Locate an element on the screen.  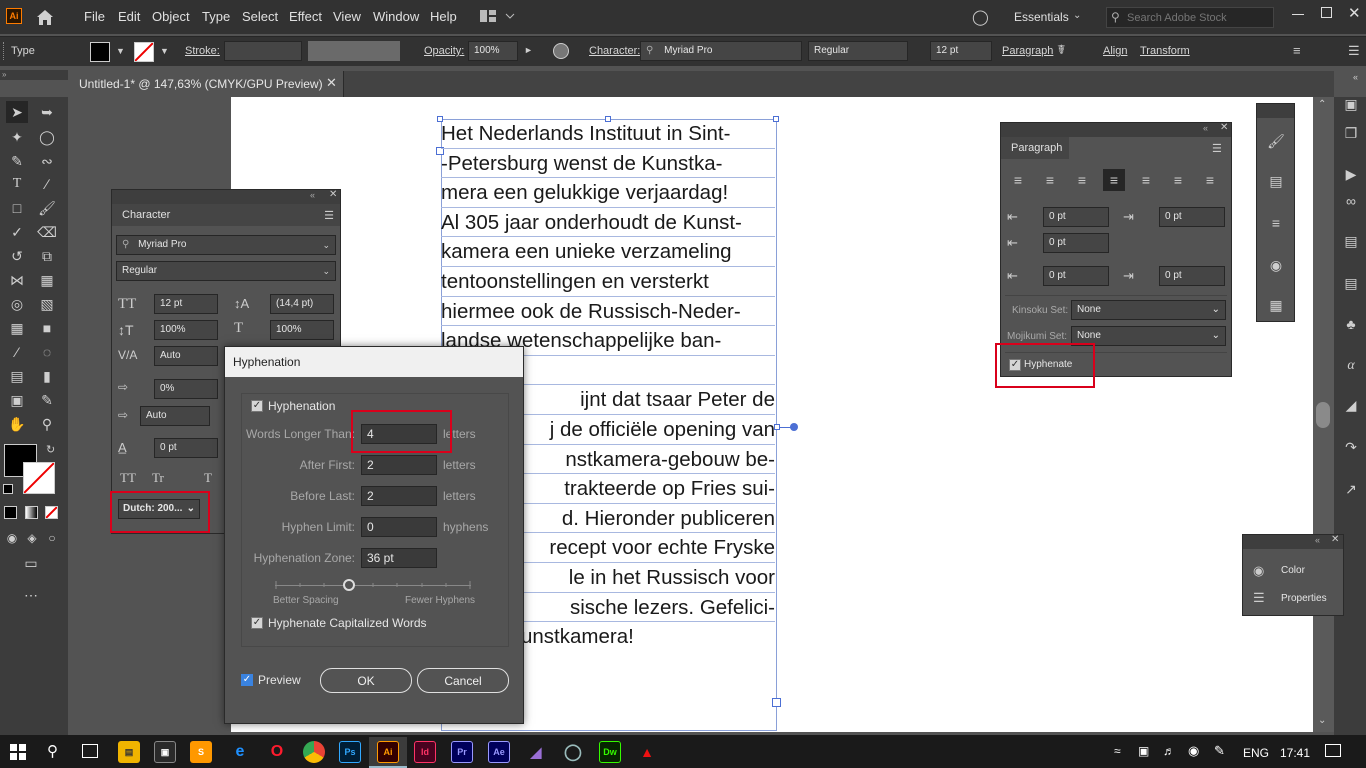
scale-tool-icon: ⧉ is located at coordinates (47, 256).